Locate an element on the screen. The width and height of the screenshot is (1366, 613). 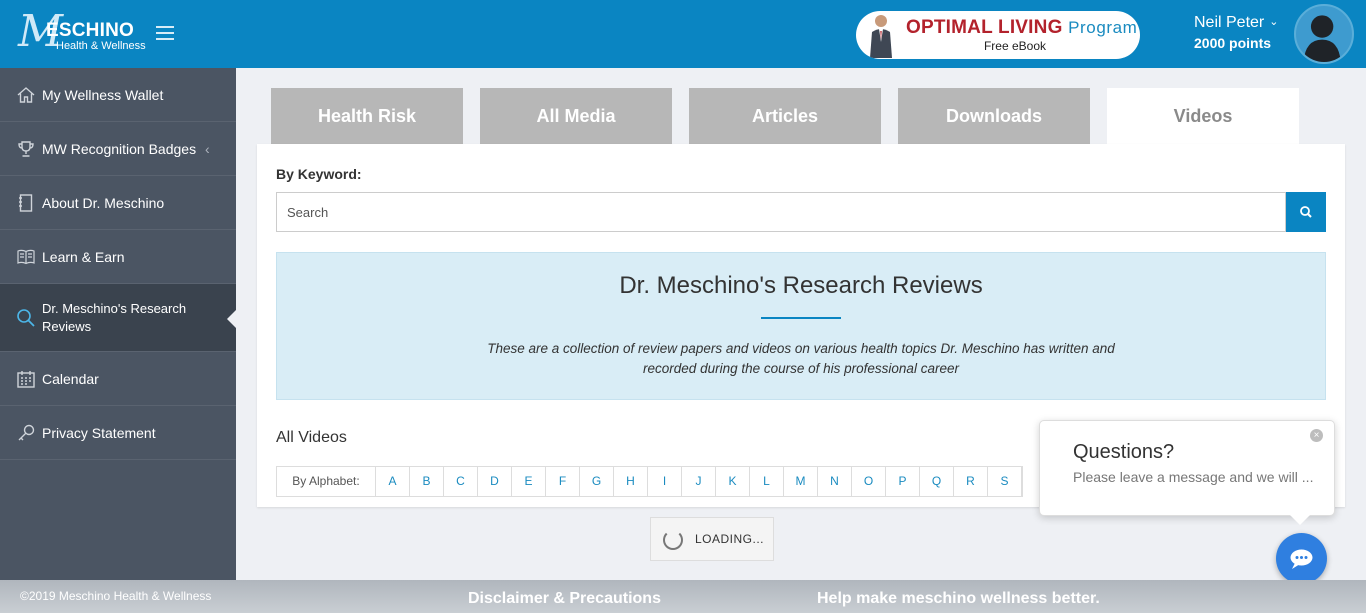
search-input is located at coordinates (781, 212).